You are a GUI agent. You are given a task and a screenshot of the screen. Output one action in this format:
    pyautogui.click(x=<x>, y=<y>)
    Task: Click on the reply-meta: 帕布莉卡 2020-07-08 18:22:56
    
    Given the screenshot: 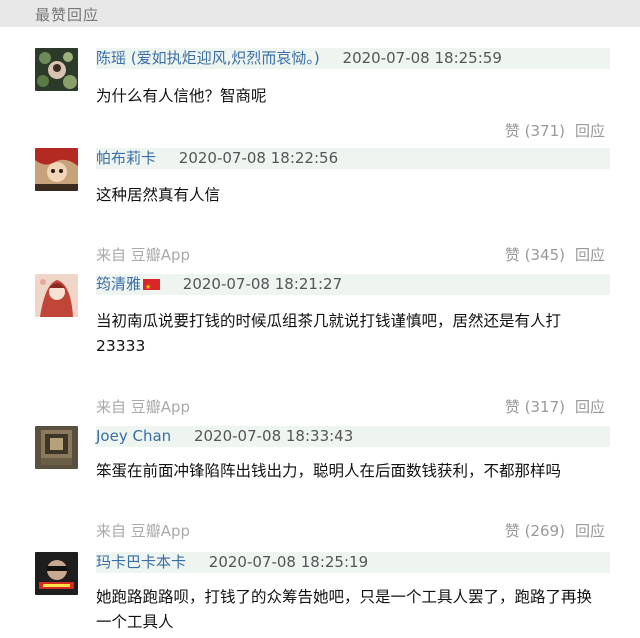 What is the action you would take?
    pyautogui.click(x=353, y=158)
    